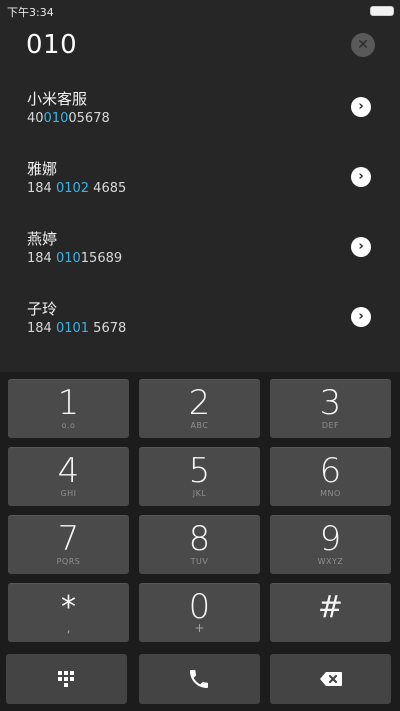 The width and height of the screenshot is (400, 711). What do you see at coordinates (68, 425) in the screenshot?
I see `key-letters: o.o` at bounding box center [68, 425].